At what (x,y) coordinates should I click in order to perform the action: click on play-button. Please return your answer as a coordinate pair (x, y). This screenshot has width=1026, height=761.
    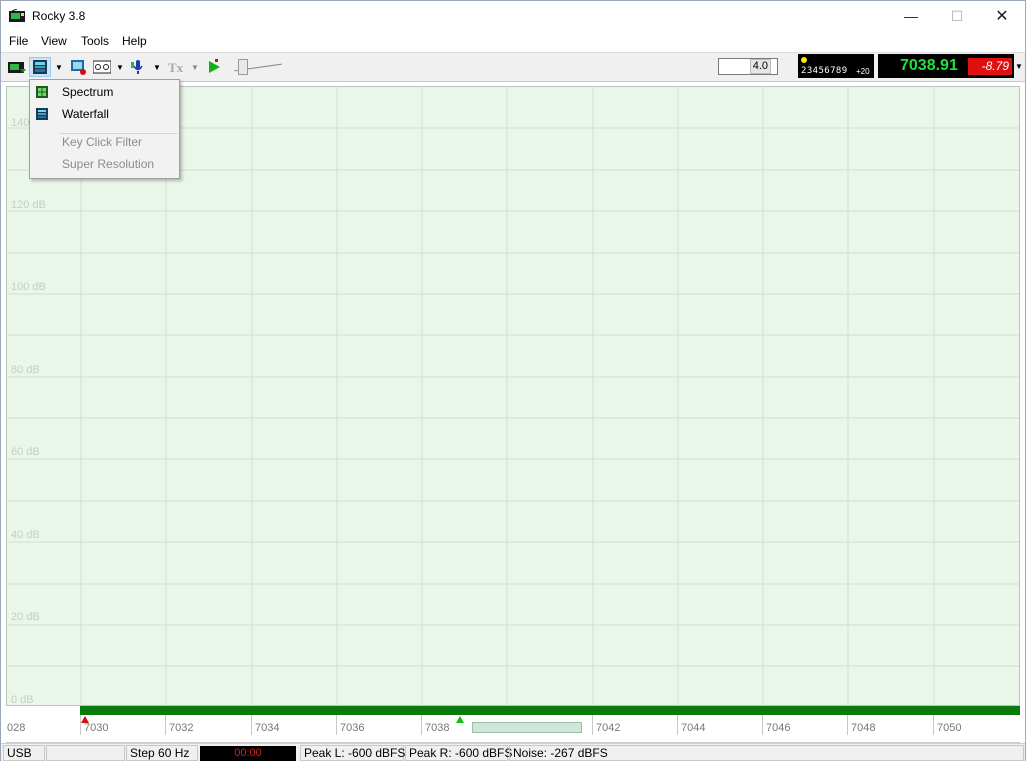
    Looking at the image, I should click on (214, 67).